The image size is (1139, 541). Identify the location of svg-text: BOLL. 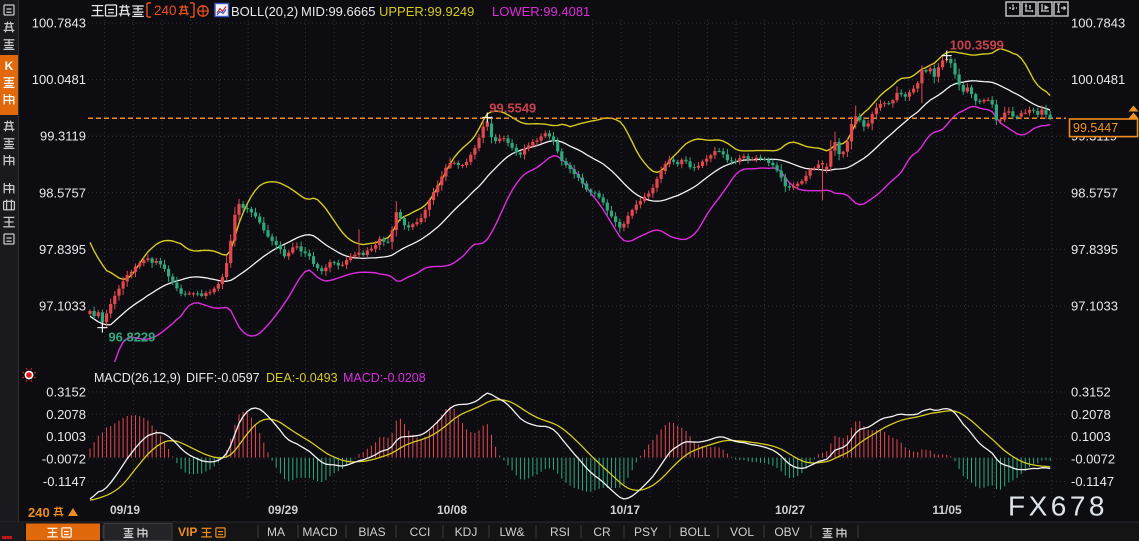
(695, 532).